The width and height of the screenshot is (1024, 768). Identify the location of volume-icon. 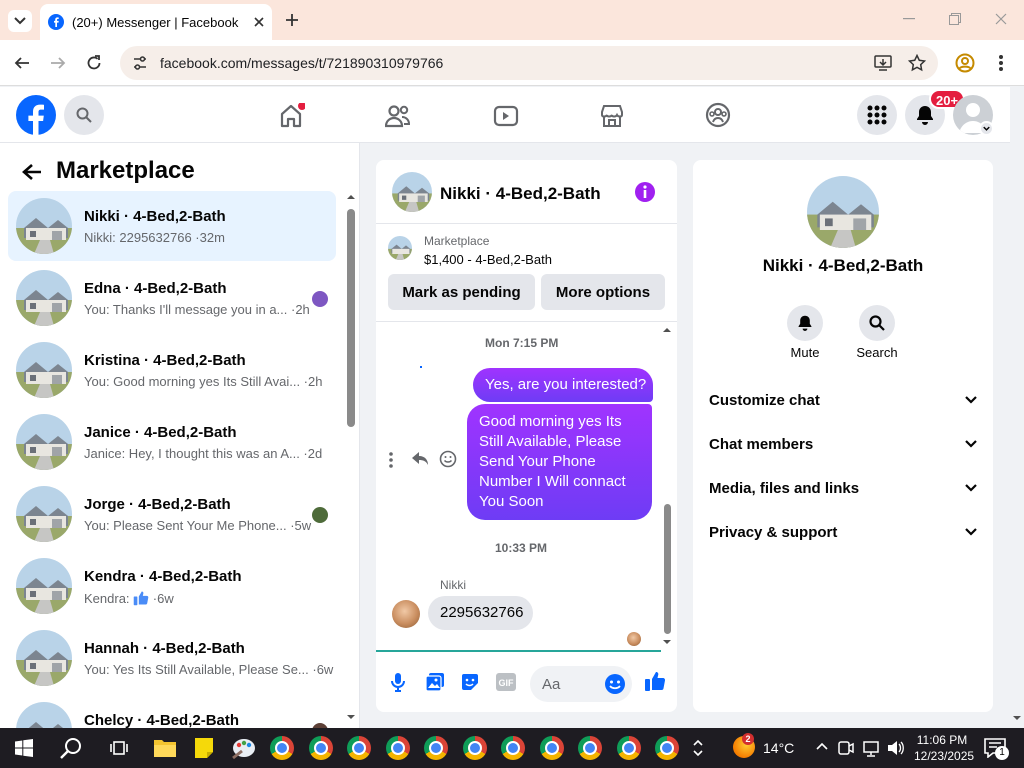
(895, 748).